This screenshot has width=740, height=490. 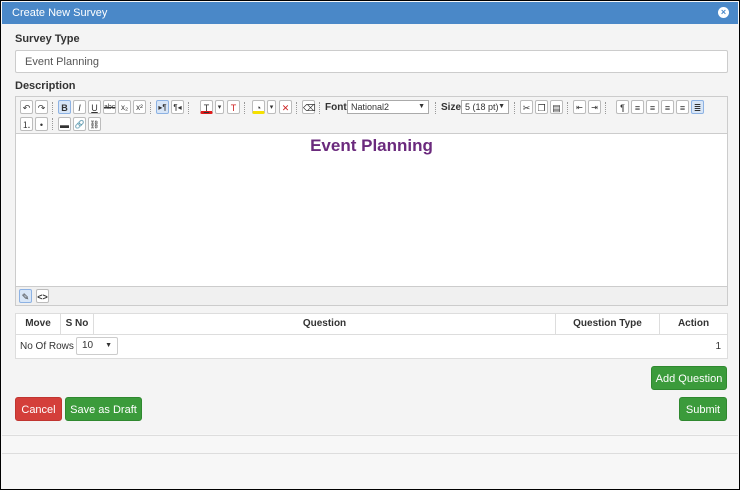 What do you see at coordinates (41, 107) in the screenshot?
I see `redo-icon: ↷` at bounding box center [41, 107].